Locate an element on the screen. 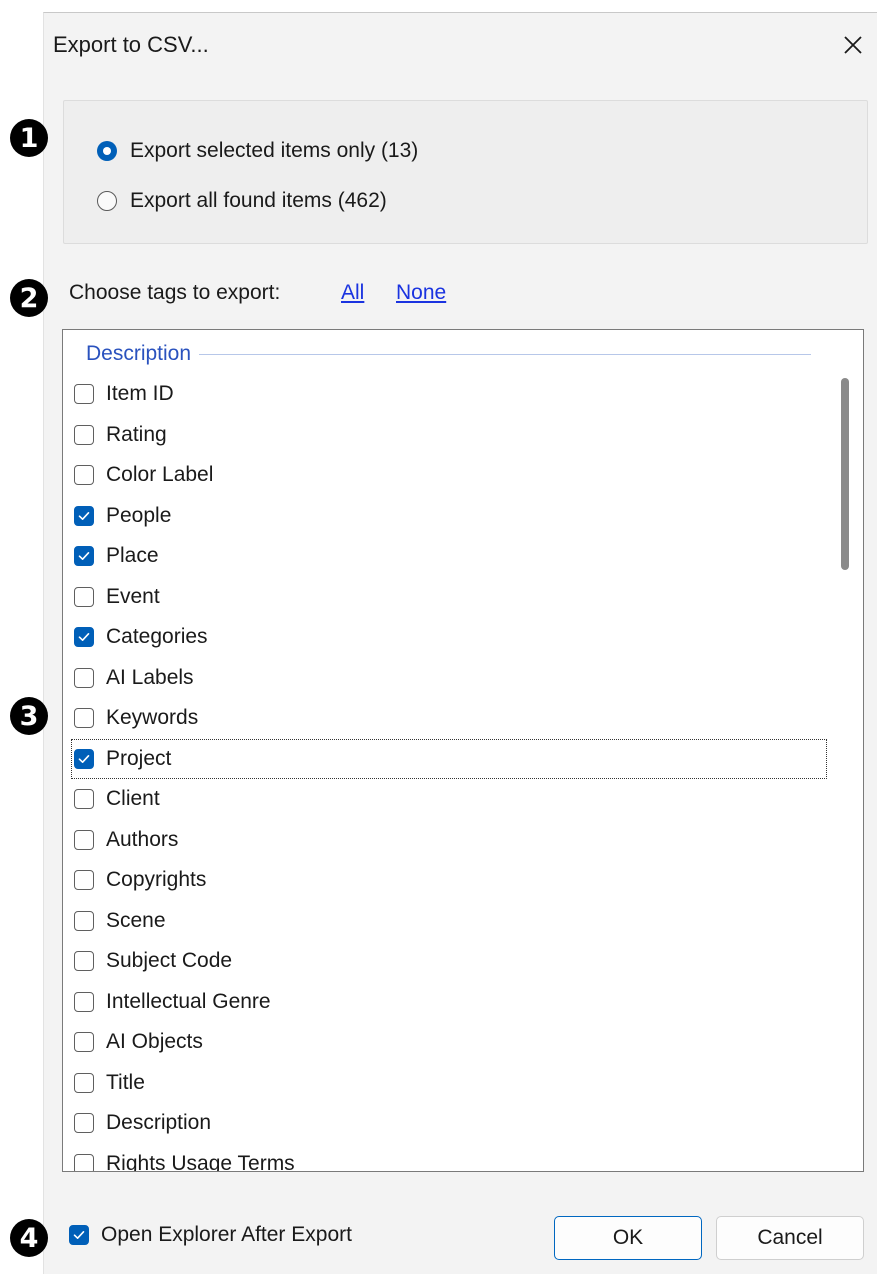 This screenshot has height=1274, width=877. tag-item: AI Objects is located at coordinates (449, 1042).